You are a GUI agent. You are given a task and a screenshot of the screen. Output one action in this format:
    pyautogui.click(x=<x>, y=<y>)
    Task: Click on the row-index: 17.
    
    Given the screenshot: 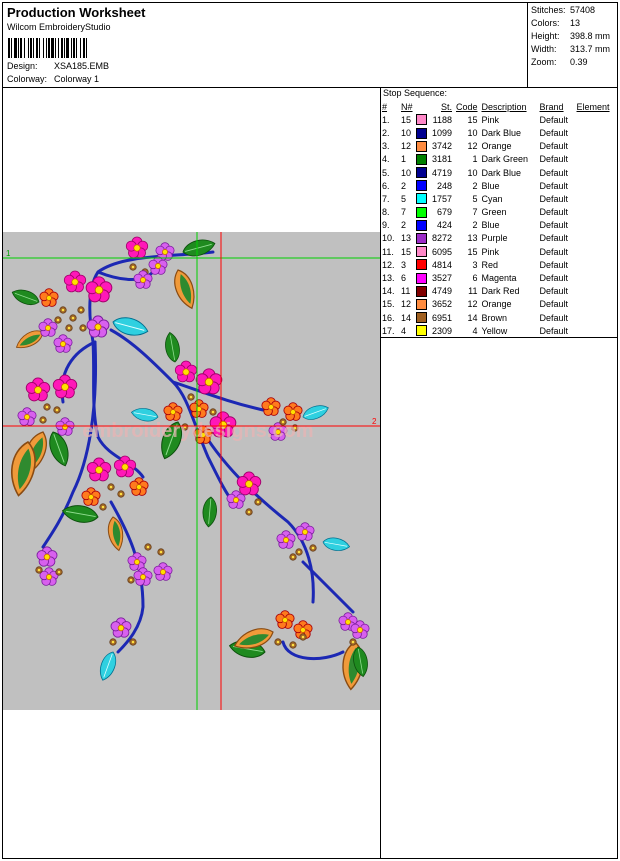 What is the action you would take?
    pyautogui.click(x=388, y=330)
    